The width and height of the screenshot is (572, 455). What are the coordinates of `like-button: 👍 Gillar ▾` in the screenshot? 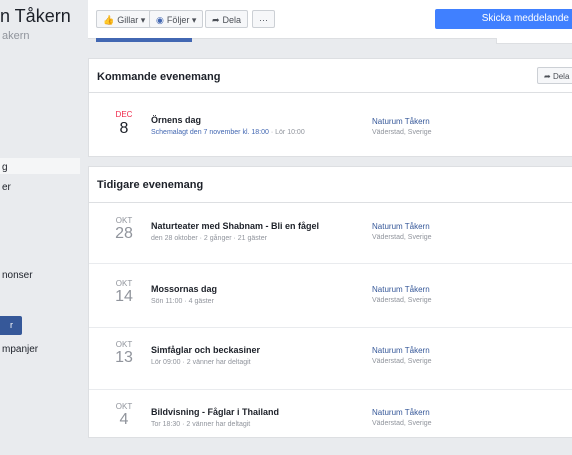 It's located at (124, 19).